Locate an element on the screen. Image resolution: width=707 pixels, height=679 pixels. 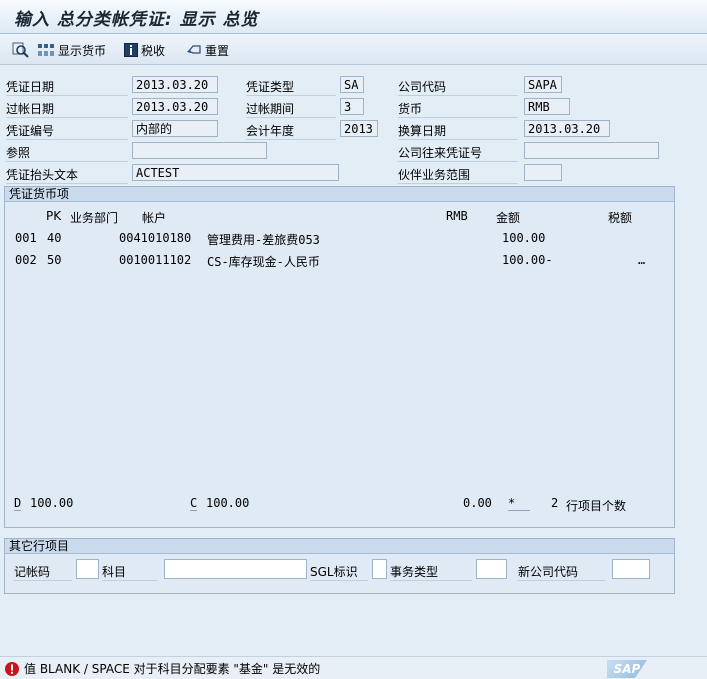
new-company-code-label: 新公司代码 is located at coordinates (562, 572).